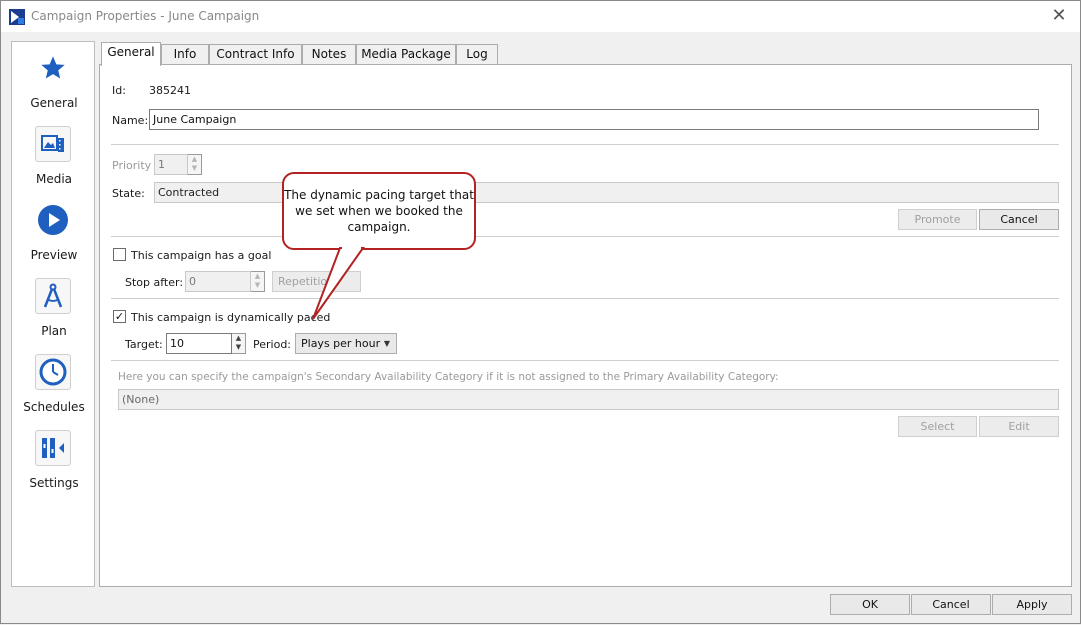 The width and height of the screenshot is (1081, 625). What do you see at coordinates (951, 604) in the screenshot?
I see `cancel-button: Cancel` at bounding box center [951, 604].